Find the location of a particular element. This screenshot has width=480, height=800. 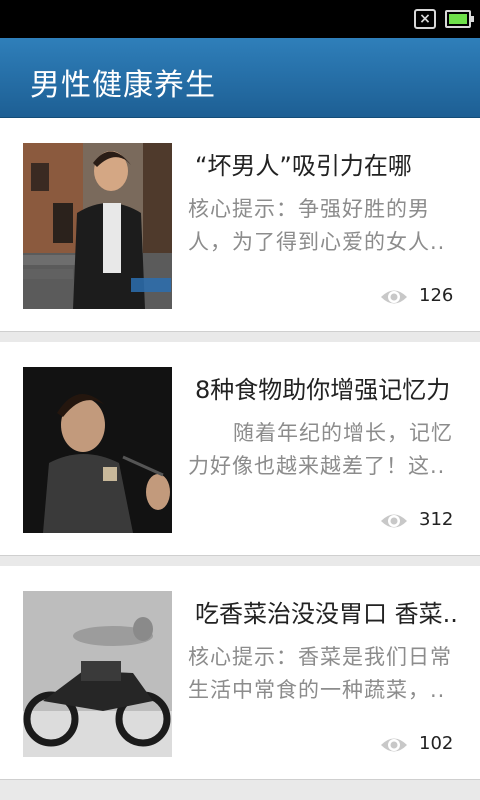

view-count-value: 312 is located at coordinates (436, 519).